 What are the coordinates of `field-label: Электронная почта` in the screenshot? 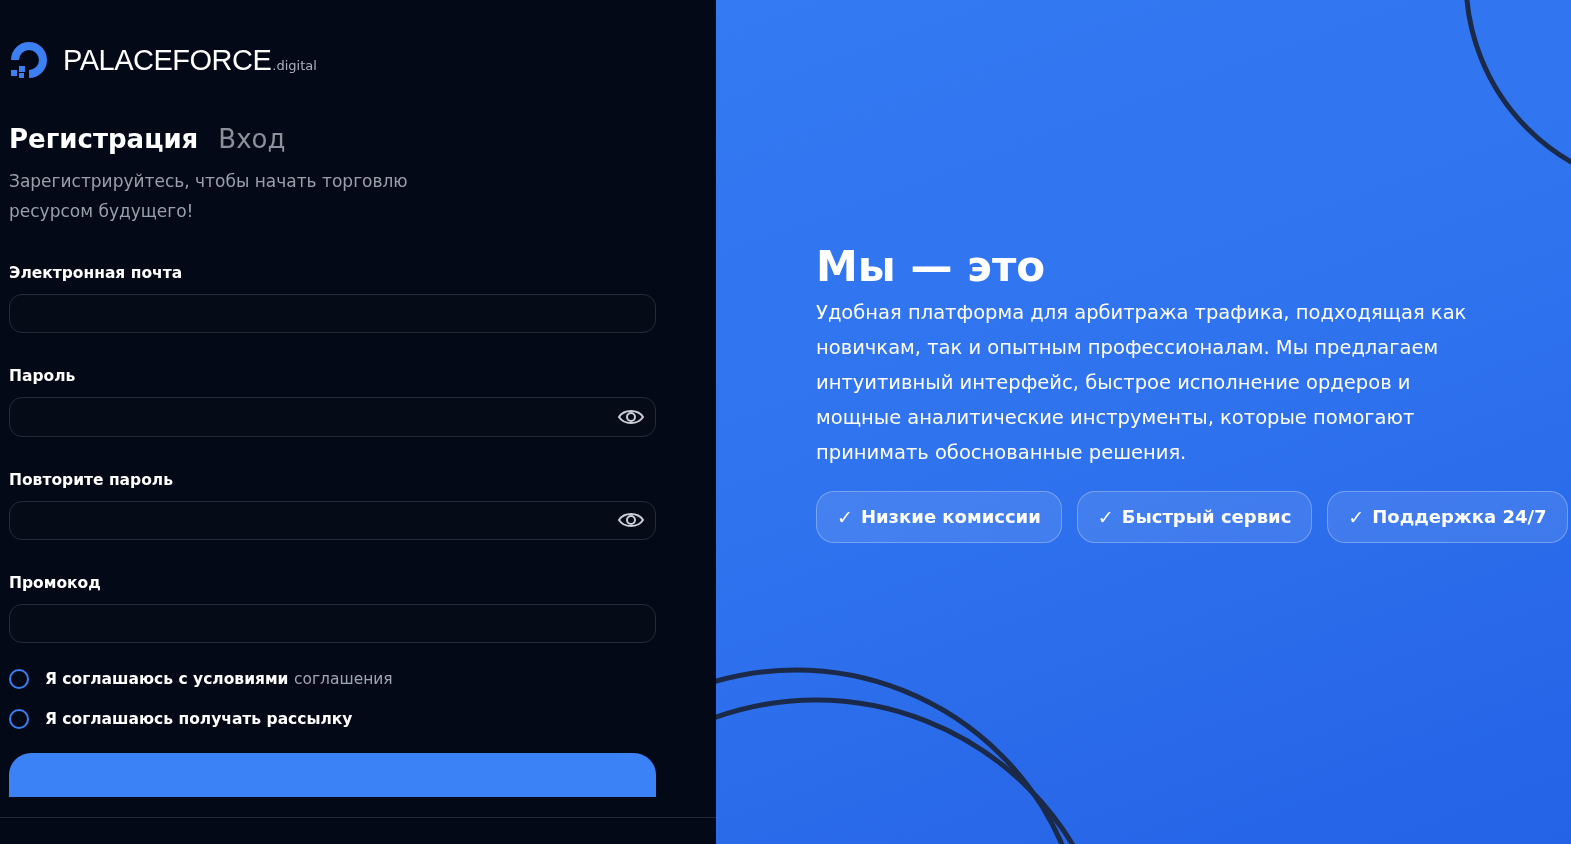 It's located at (96, 273).